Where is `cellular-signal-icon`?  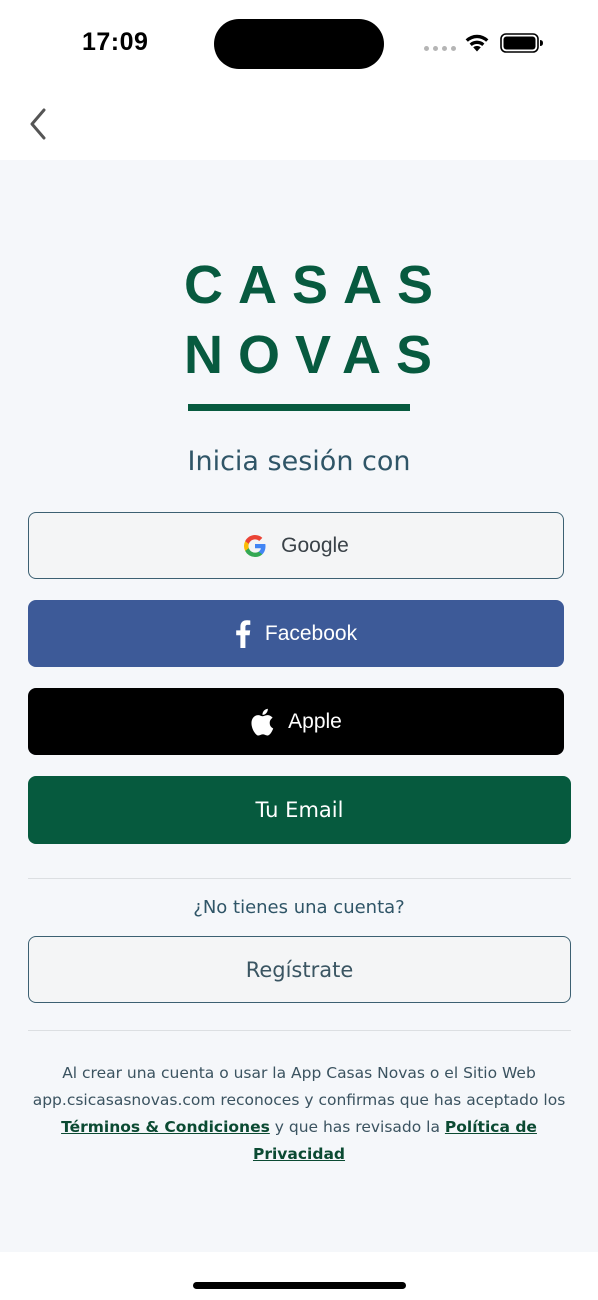
cellular-signal-icon is located at coordinates (440, 49).